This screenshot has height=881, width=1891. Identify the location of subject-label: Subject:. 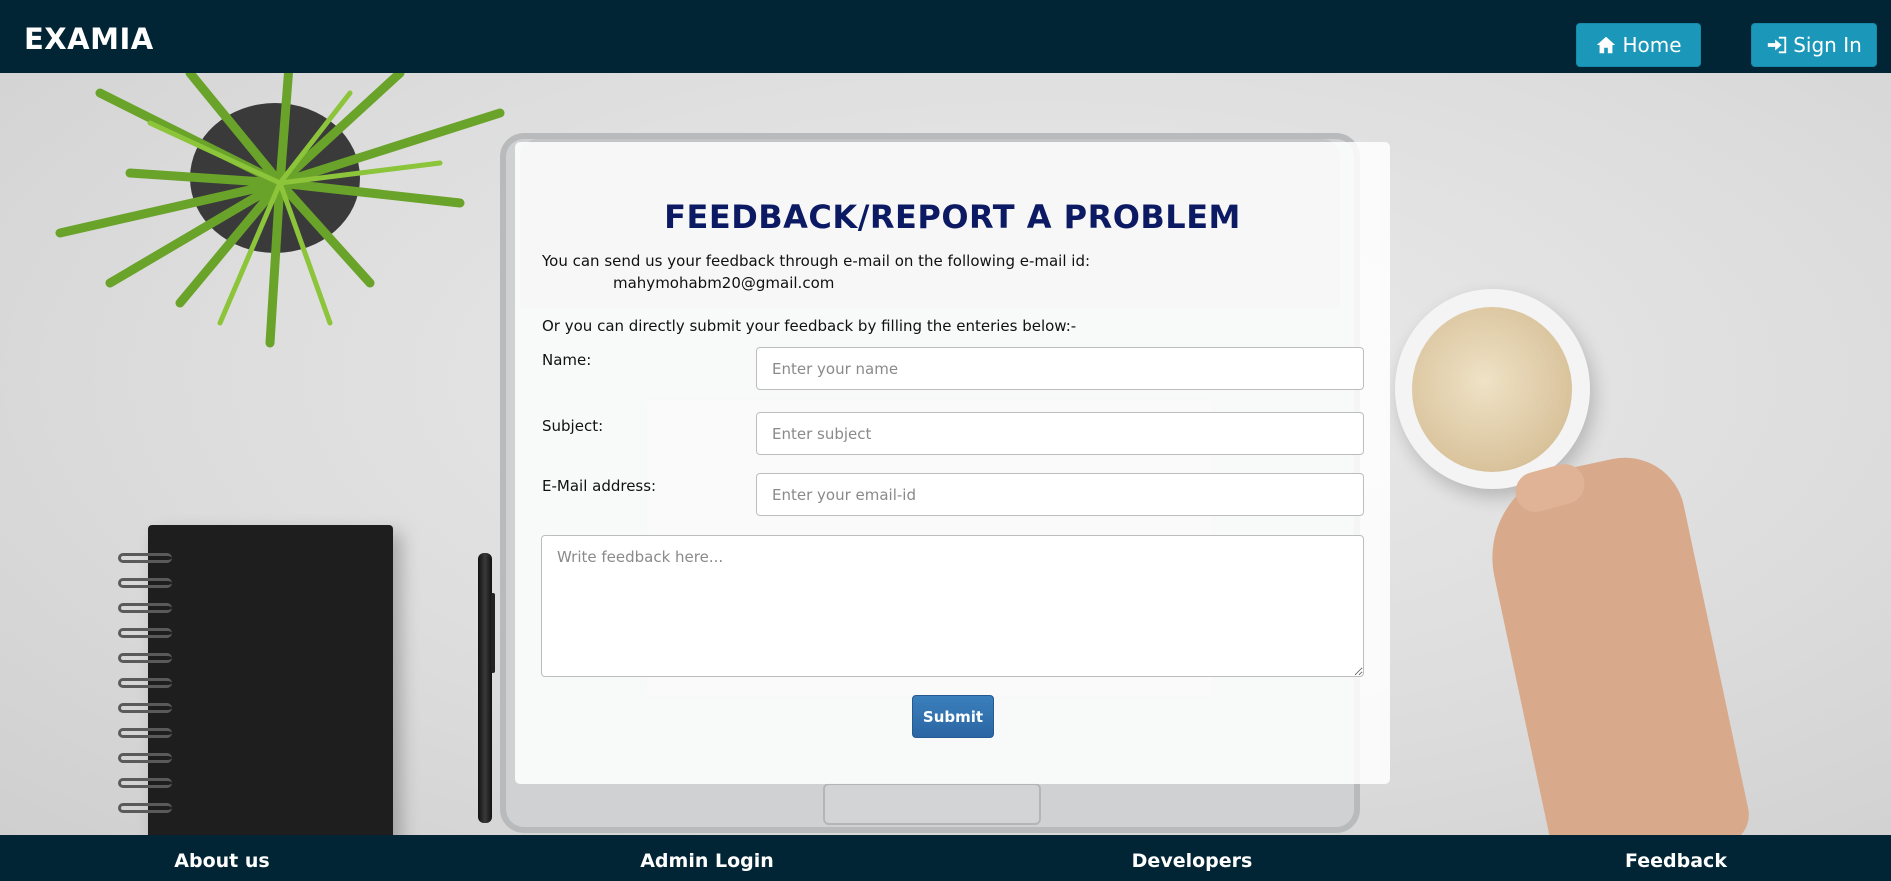
(573, 426).